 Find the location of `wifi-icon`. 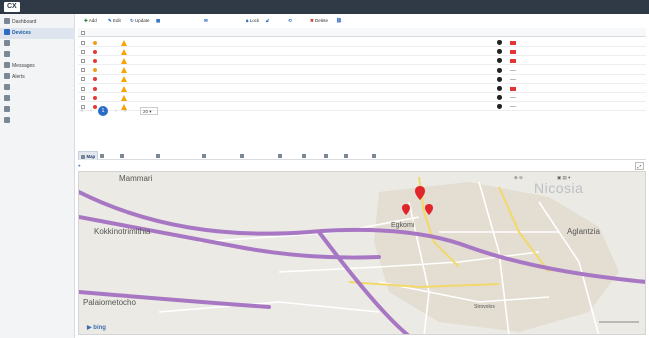

wifi-icon is located at coordinates (304, 155).